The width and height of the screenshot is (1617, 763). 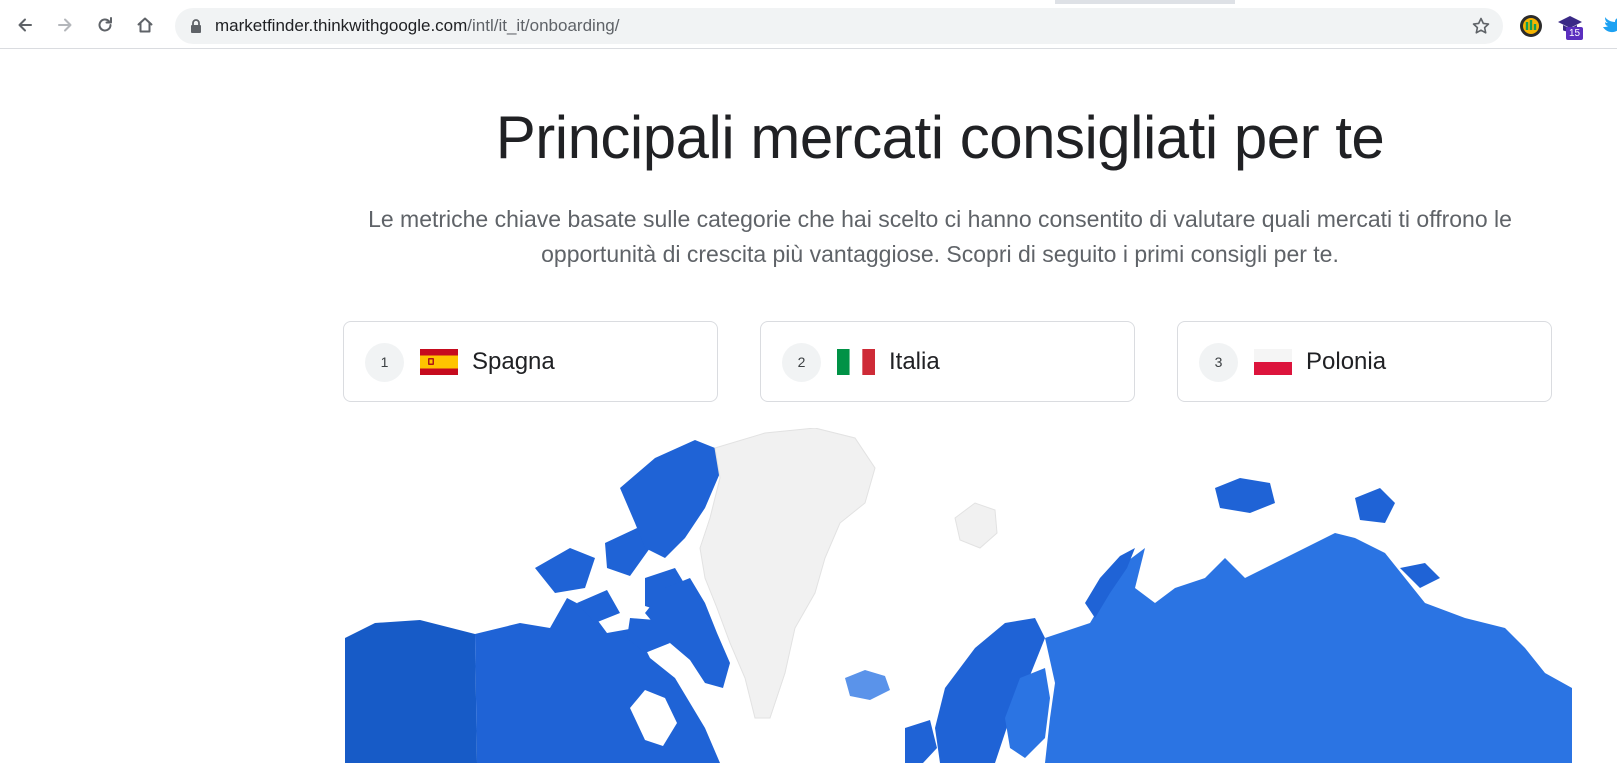 What do you see at coordinates (867, 685) in the screenshot?
I see `map-region-iceland` at bounding box center [867, 685].